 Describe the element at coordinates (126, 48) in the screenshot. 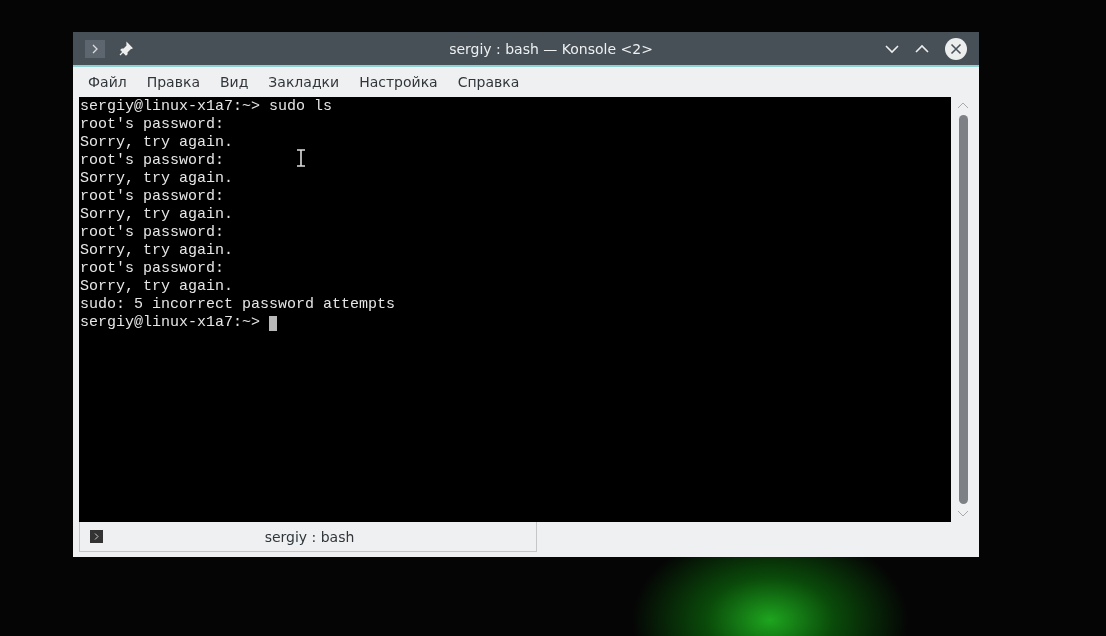

I see `pin-icon` at that location.